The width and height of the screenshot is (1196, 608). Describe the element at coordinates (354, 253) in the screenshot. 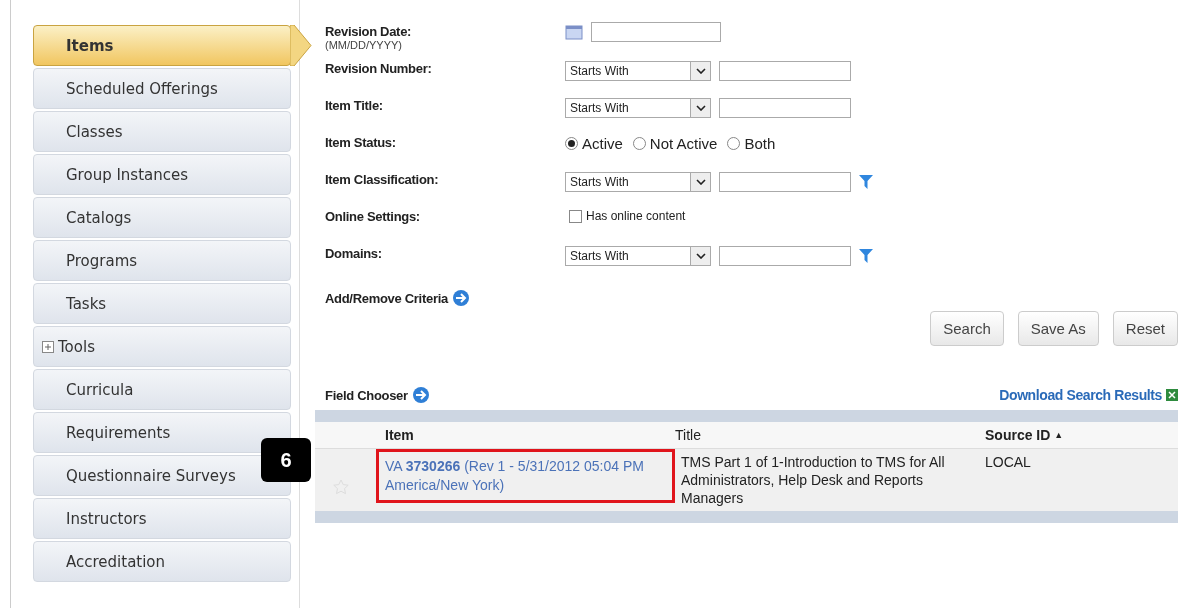

I see `field-label: Domains:` at that location.